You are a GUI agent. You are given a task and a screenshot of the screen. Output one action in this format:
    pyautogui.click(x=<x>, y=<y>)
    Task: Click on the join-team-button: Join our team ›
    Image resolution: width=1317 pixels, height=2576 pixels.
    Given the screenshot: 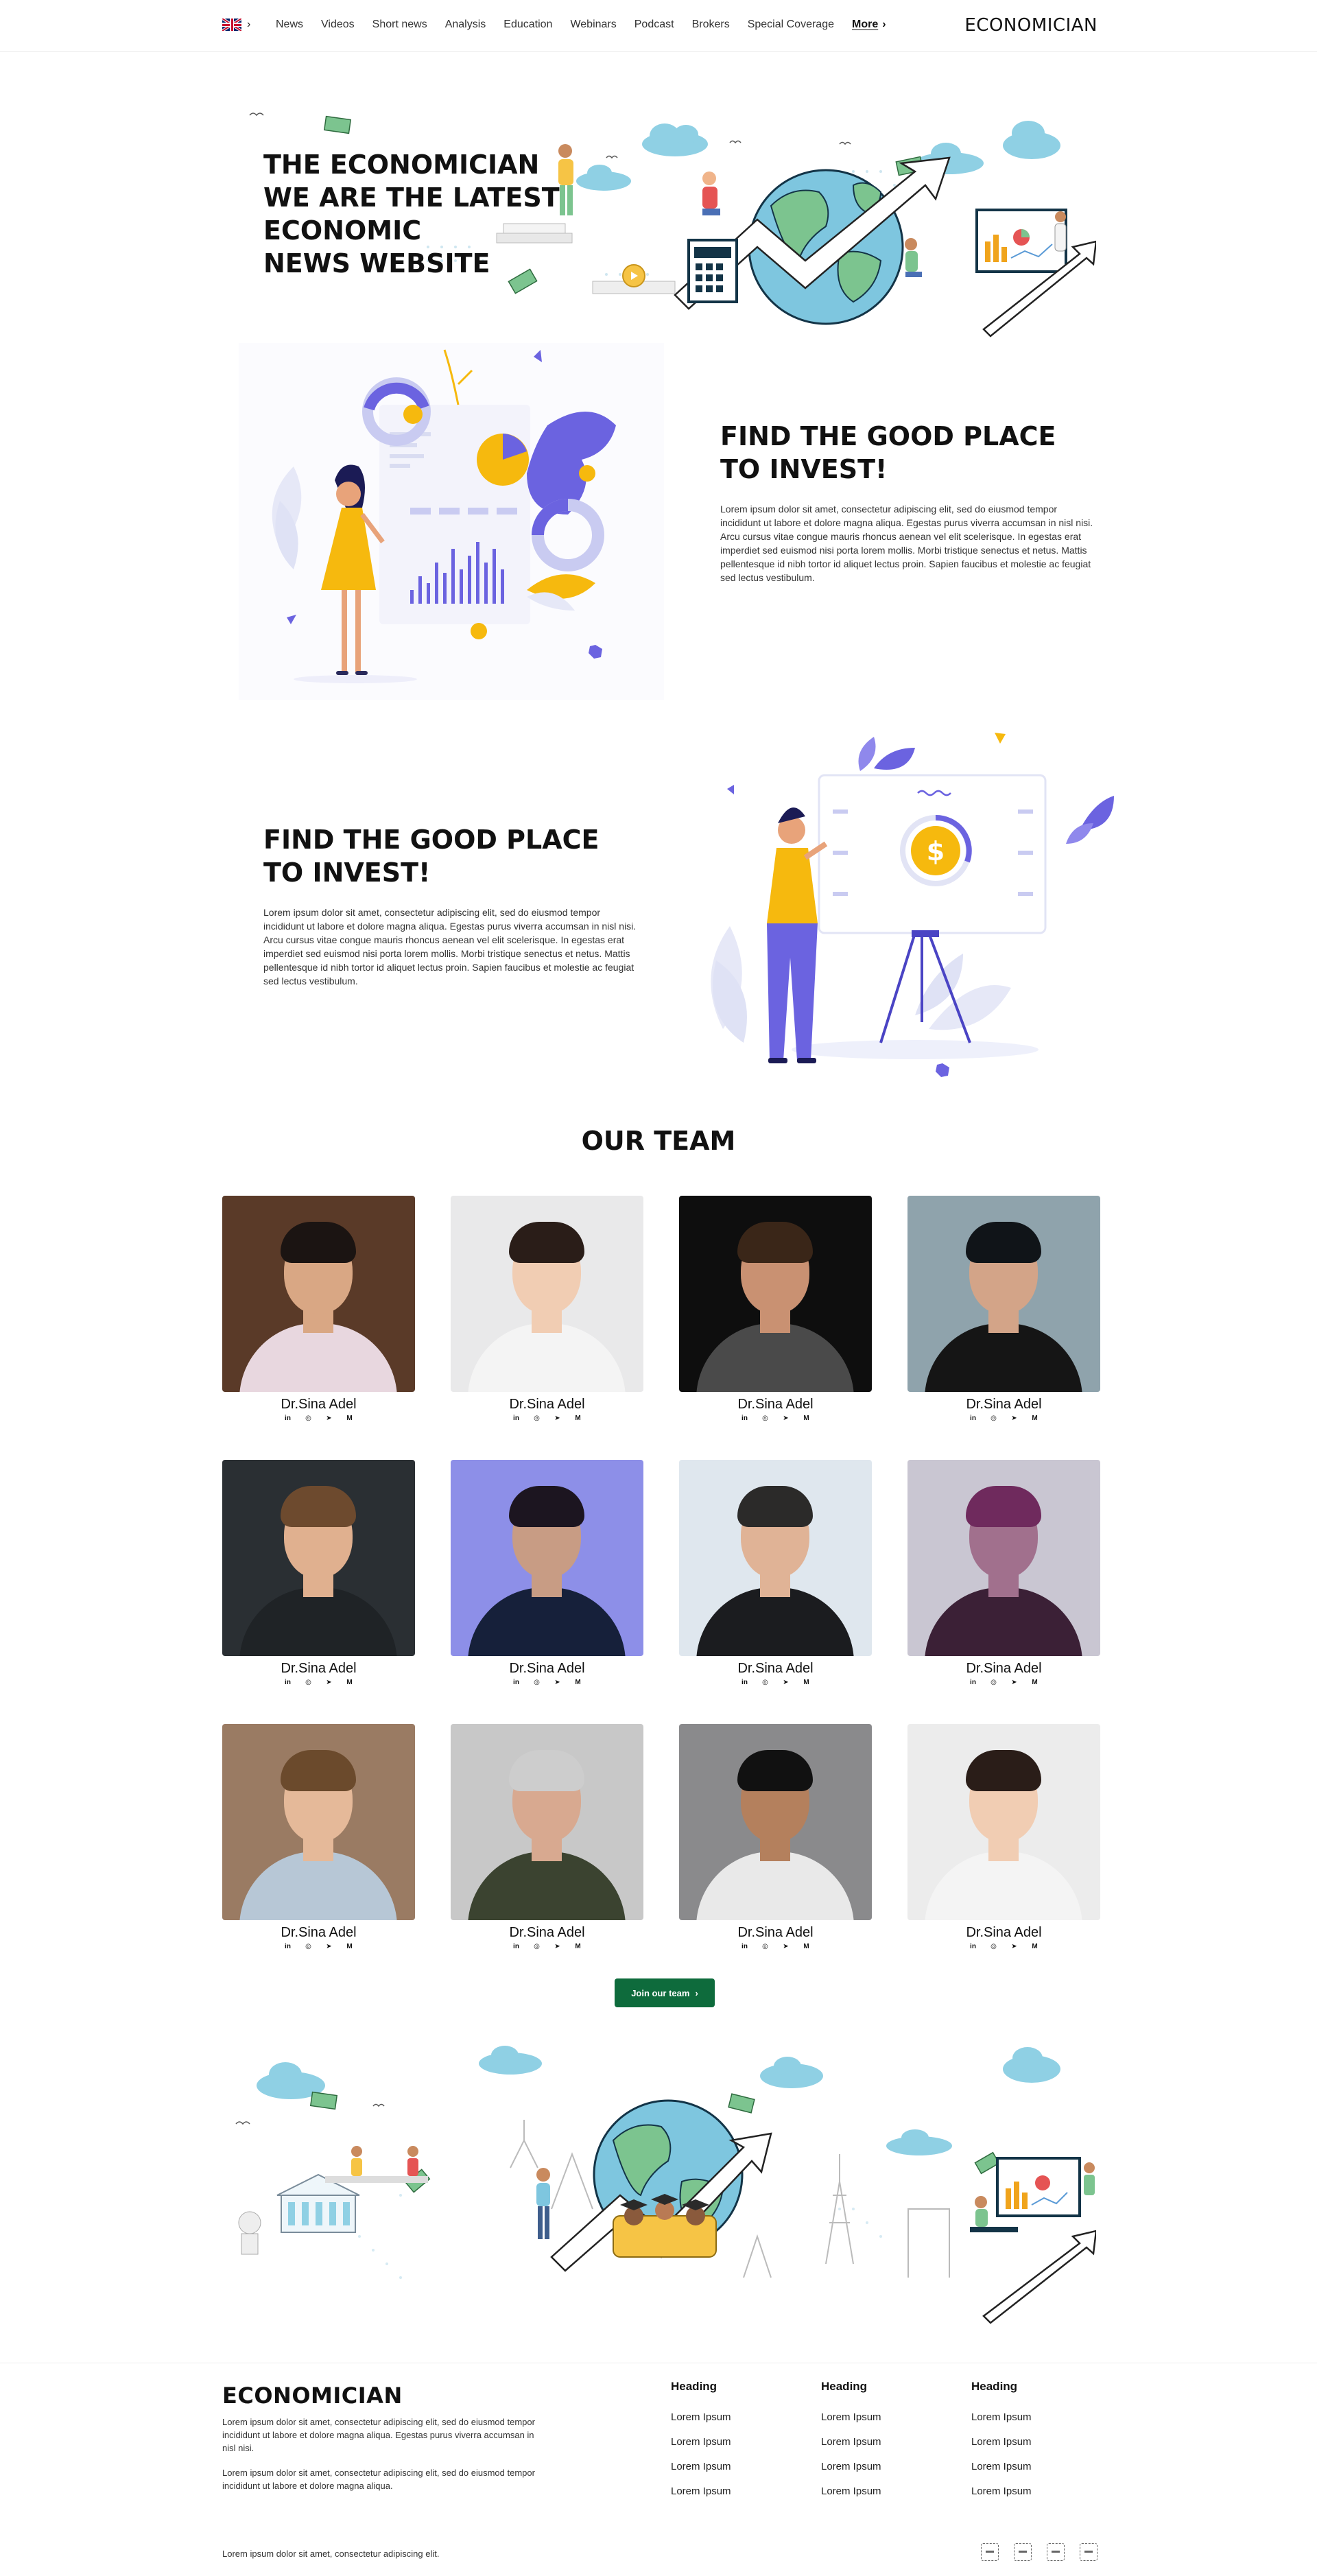 What is the action you would take?
    pyautogui.click(x=665, y=1992)
    